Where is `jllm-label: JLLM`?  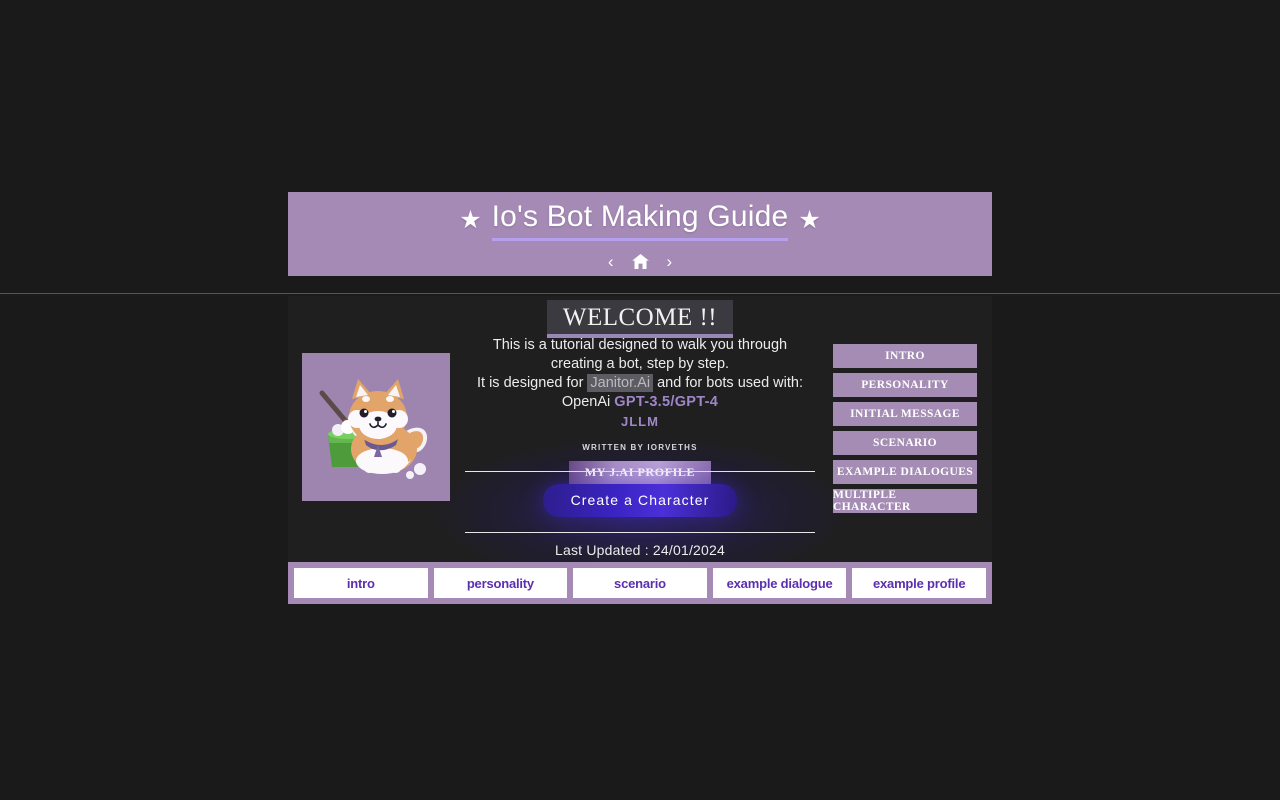 jllm-label: JLLM is located at coordinates (640, 421).